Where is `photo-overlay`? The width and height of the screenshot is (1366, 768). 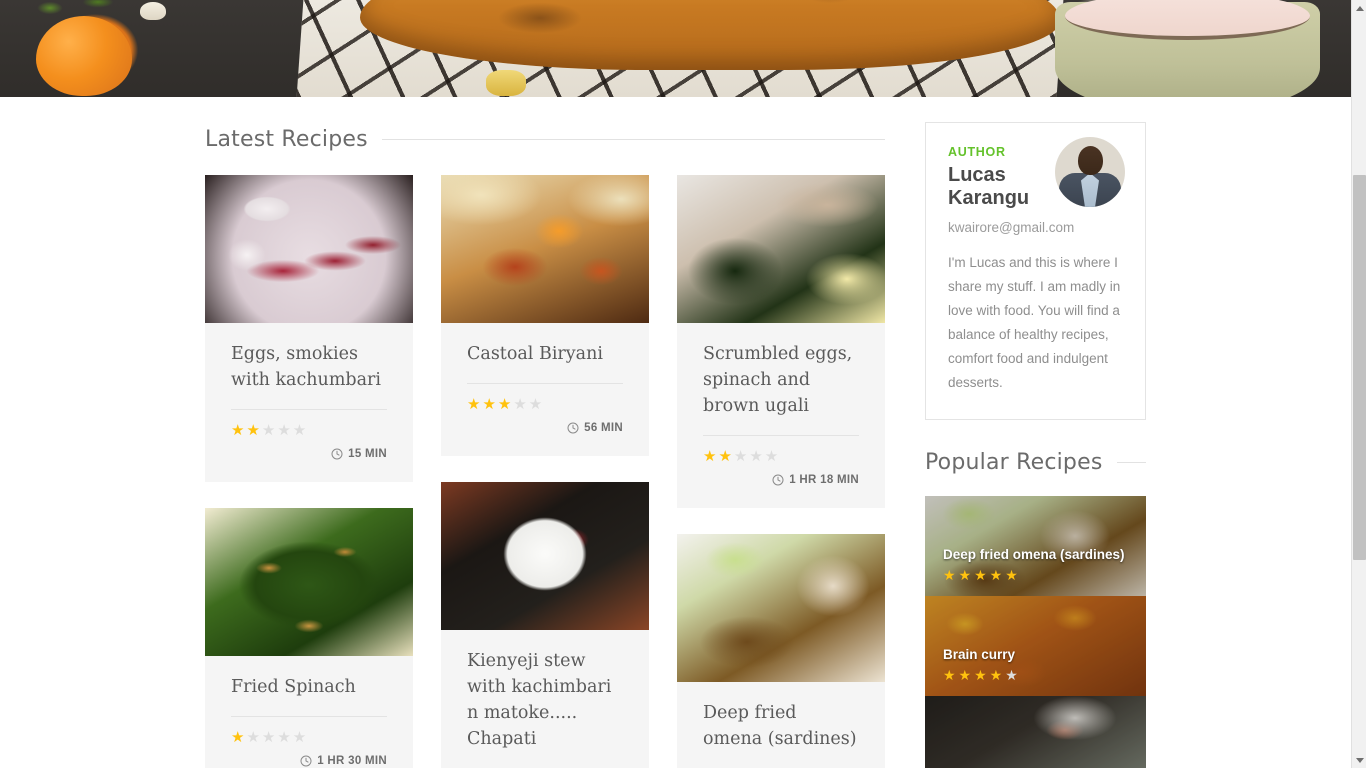
photo-overlay is located at coordinates (1035, 732).